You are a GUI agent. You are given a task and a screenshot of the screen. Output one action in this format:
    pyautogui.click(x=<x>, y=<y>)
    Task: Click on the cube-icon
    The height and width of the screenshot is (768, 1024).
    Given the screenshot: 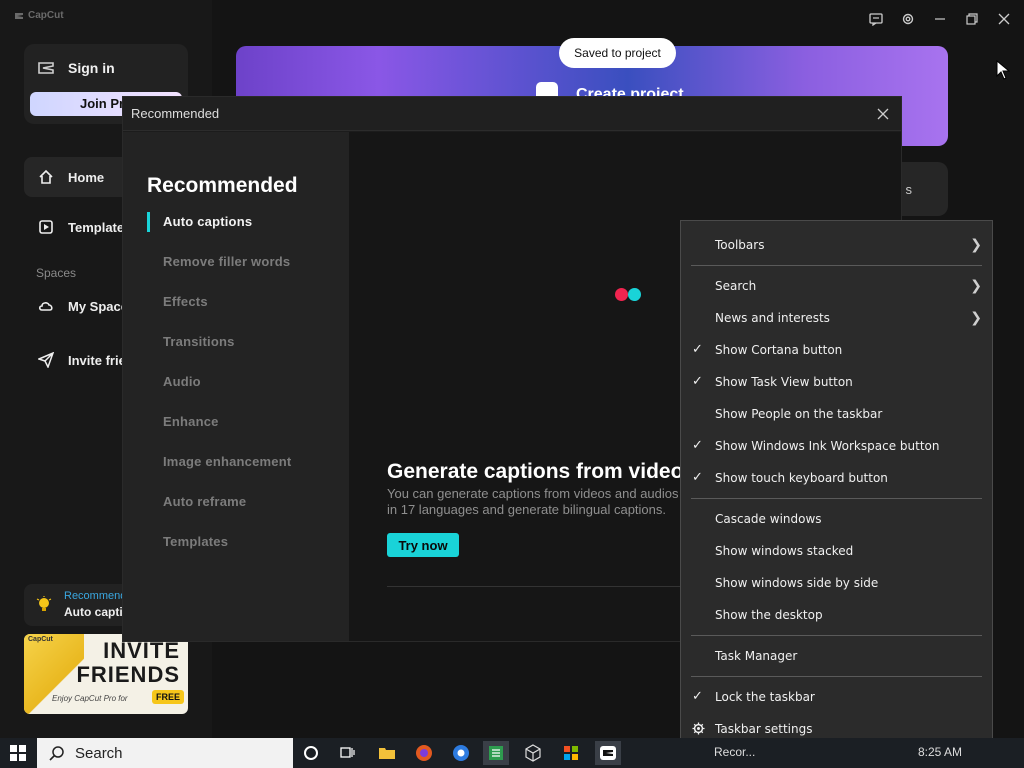 What is the action you would take?
    pyautogui.click(x=533, y=753)
    